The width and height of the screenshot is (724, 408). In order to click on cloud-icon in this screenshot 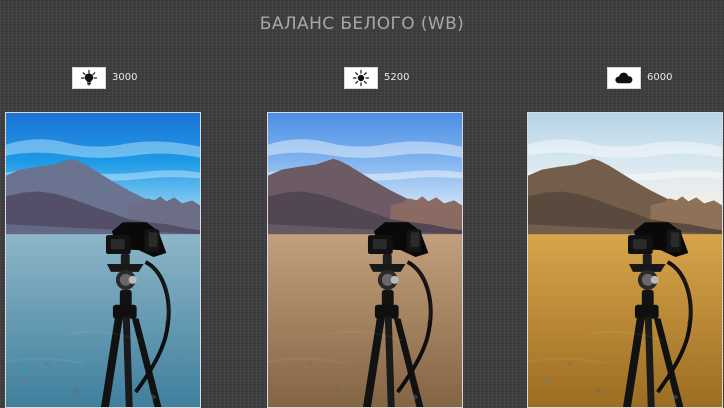, I will do `click(624, 78)`.